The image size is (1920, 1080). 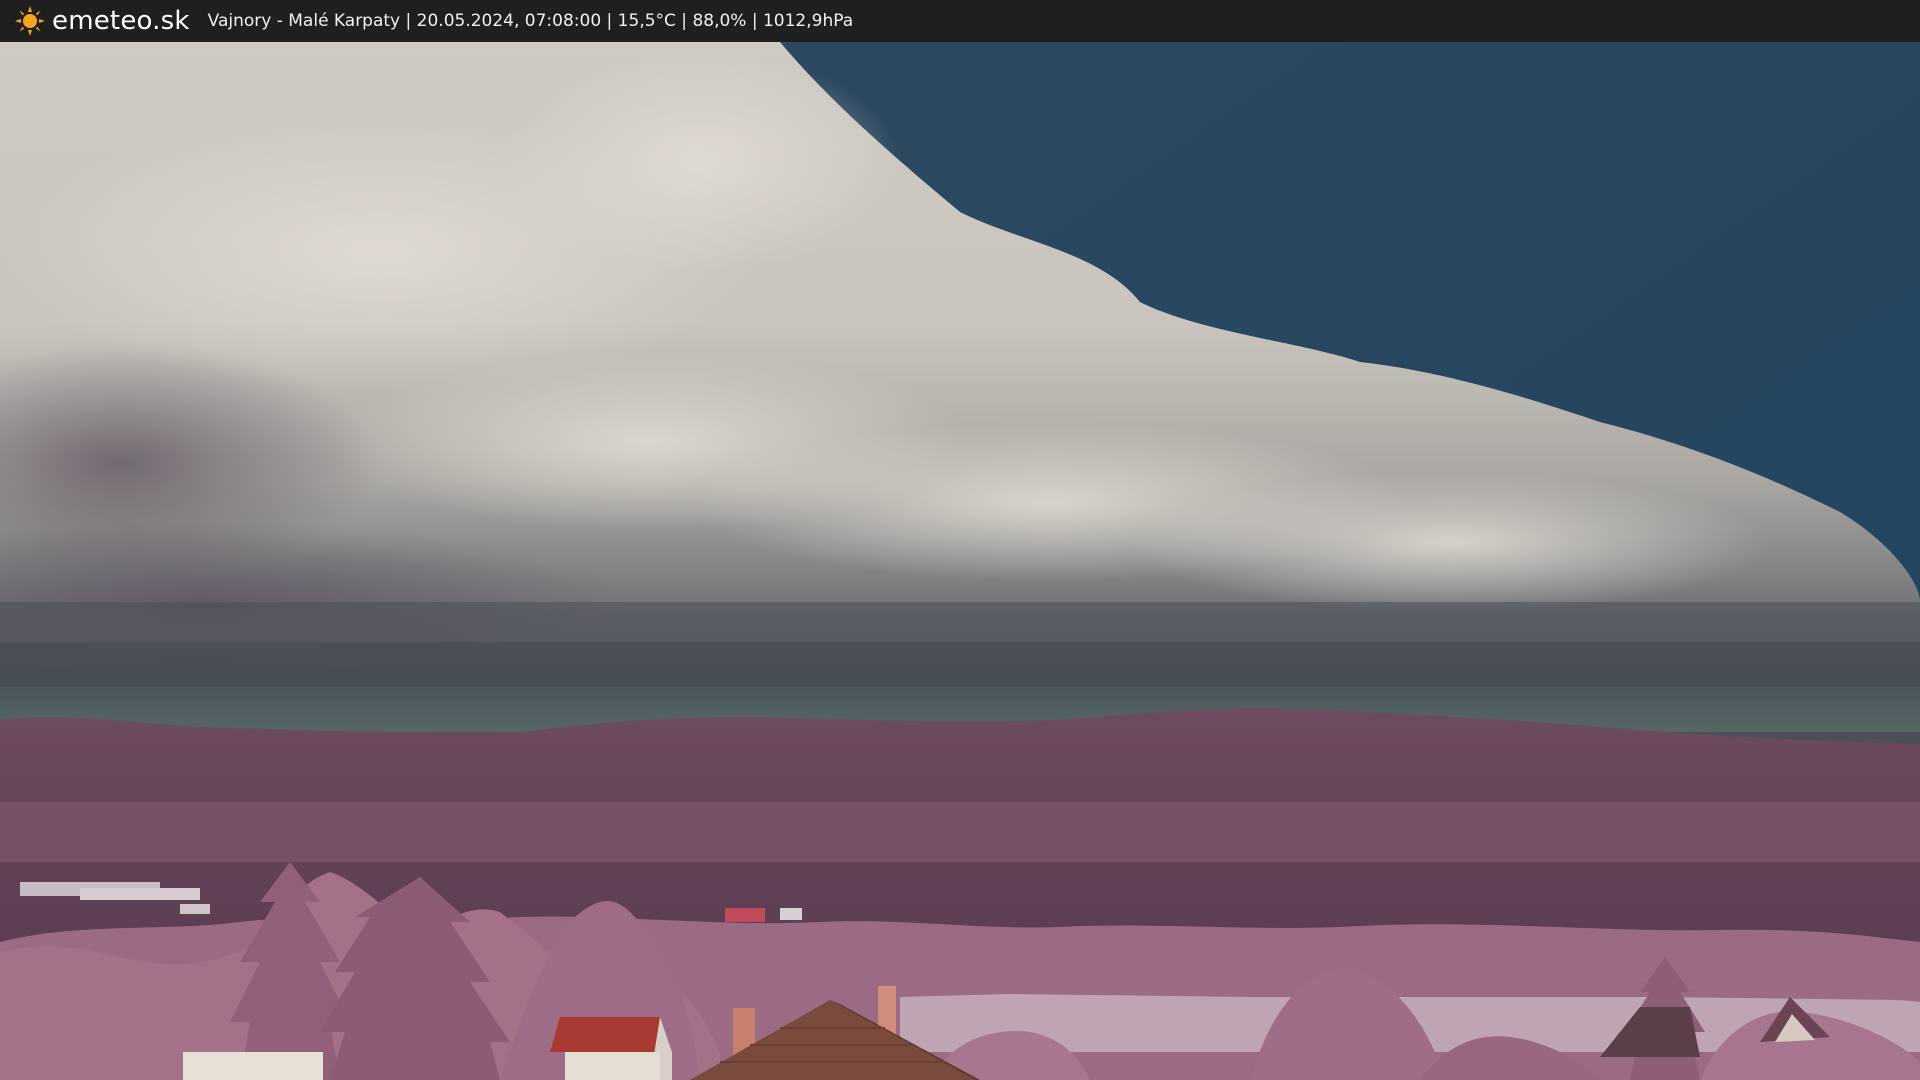 I want to click on sun-icon, so click(x=30, y=21).